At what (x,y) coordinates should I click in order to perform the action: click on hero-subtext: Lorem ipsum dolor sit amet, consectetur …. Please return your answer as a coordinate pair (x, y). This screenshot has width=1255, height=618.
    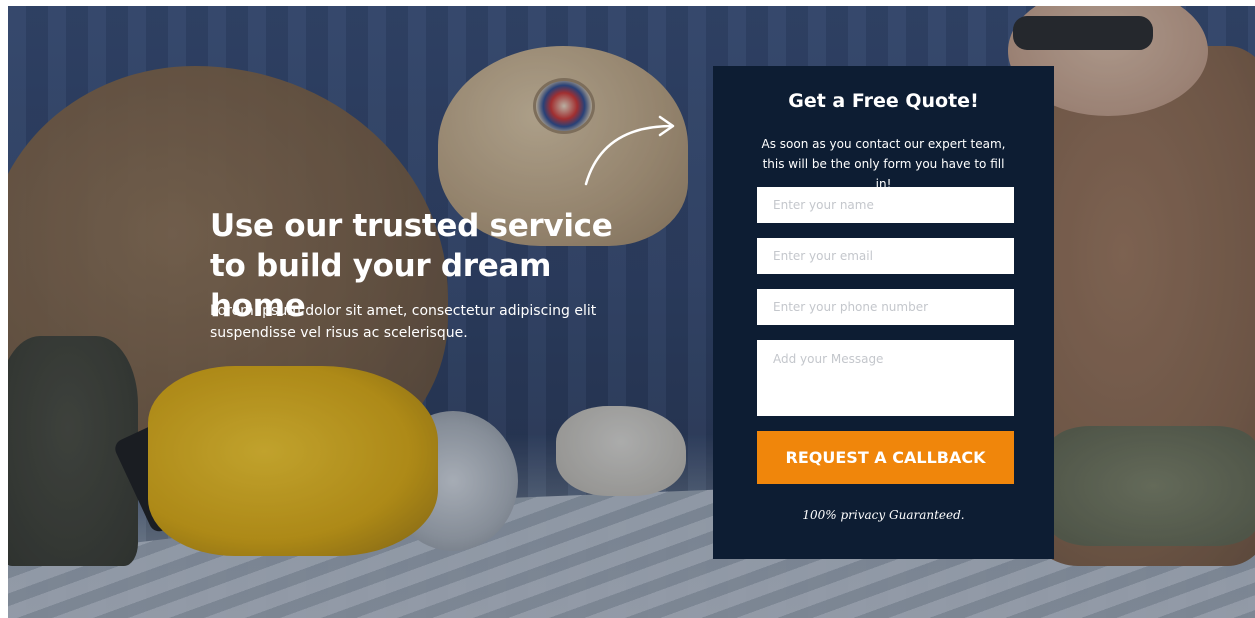
    Looking at the image, I should click on (403, 322).